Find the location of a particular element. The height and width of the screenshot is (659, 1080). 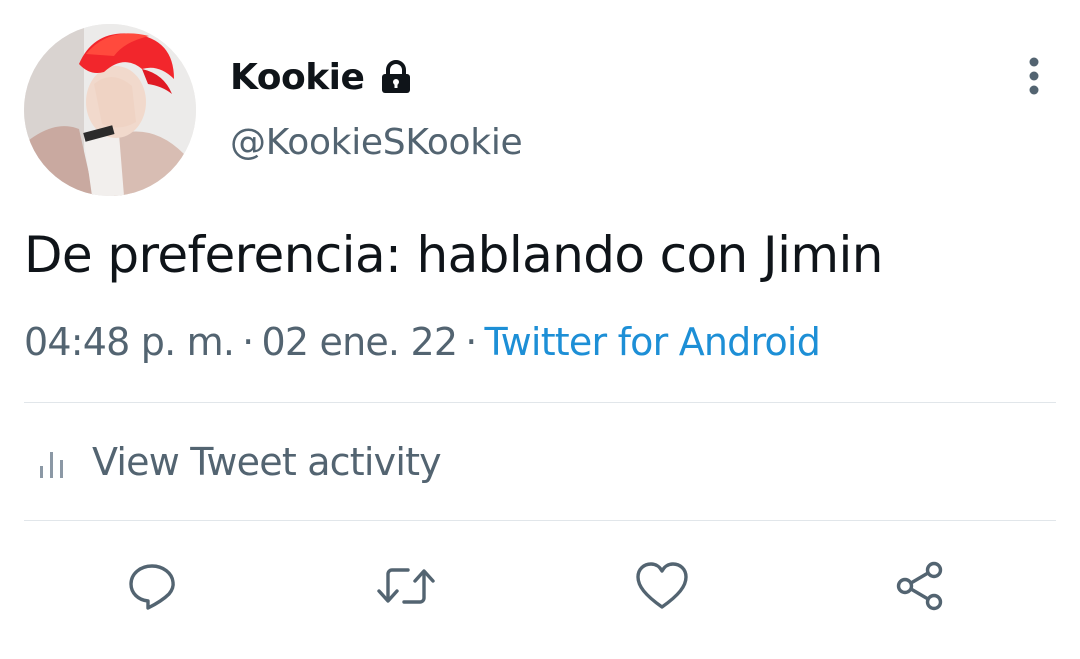

author-name-row: Kookie is located at coordinates (322, 77).